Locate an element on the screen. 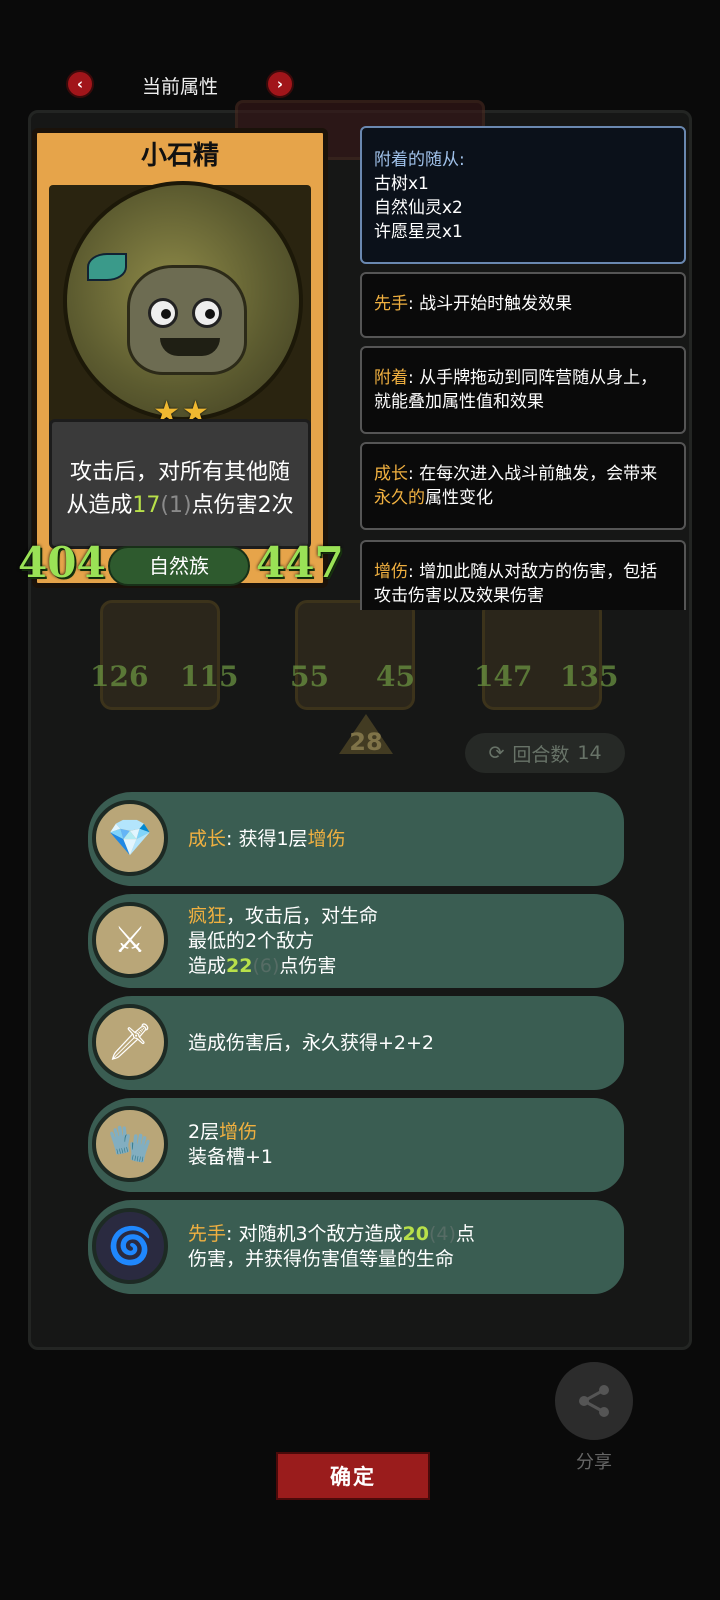 The image size is (720, 1600). purple-blade-icon: 🌀 is located at coordinates (130, 1246).